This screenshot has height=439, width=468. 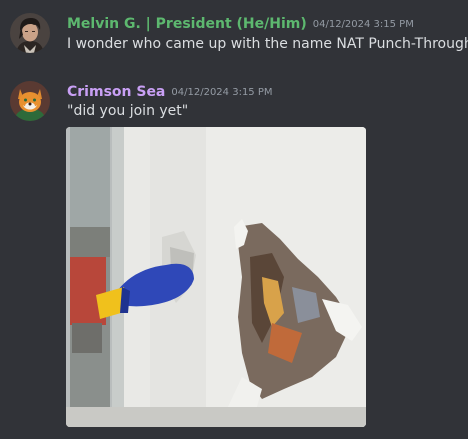 What do you see at coordinates (128, 111) in the screenshot?
I see `message-text: "did you join yet"` at bounding box center [128, 111].